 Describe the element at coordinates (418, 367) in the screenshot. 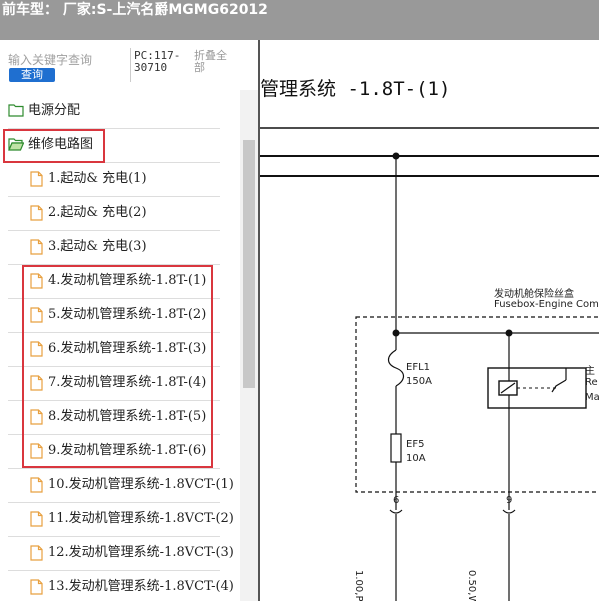

I see `fuse1-name: EFL1` at that location.